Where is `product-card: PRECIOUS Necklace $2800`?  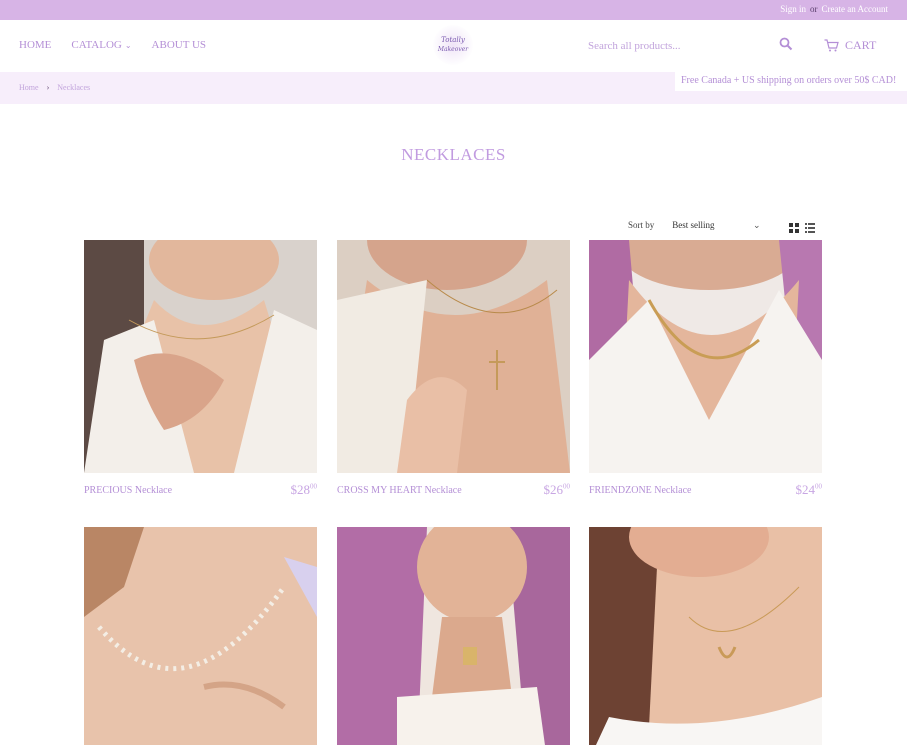
product-card: PRECIOUS Necklace $2800 is located at coordinates (200, 372).